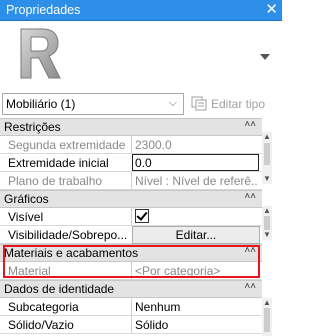  I want to click on property-row: Sólido/Vazio Sólido, so click(131, 325).